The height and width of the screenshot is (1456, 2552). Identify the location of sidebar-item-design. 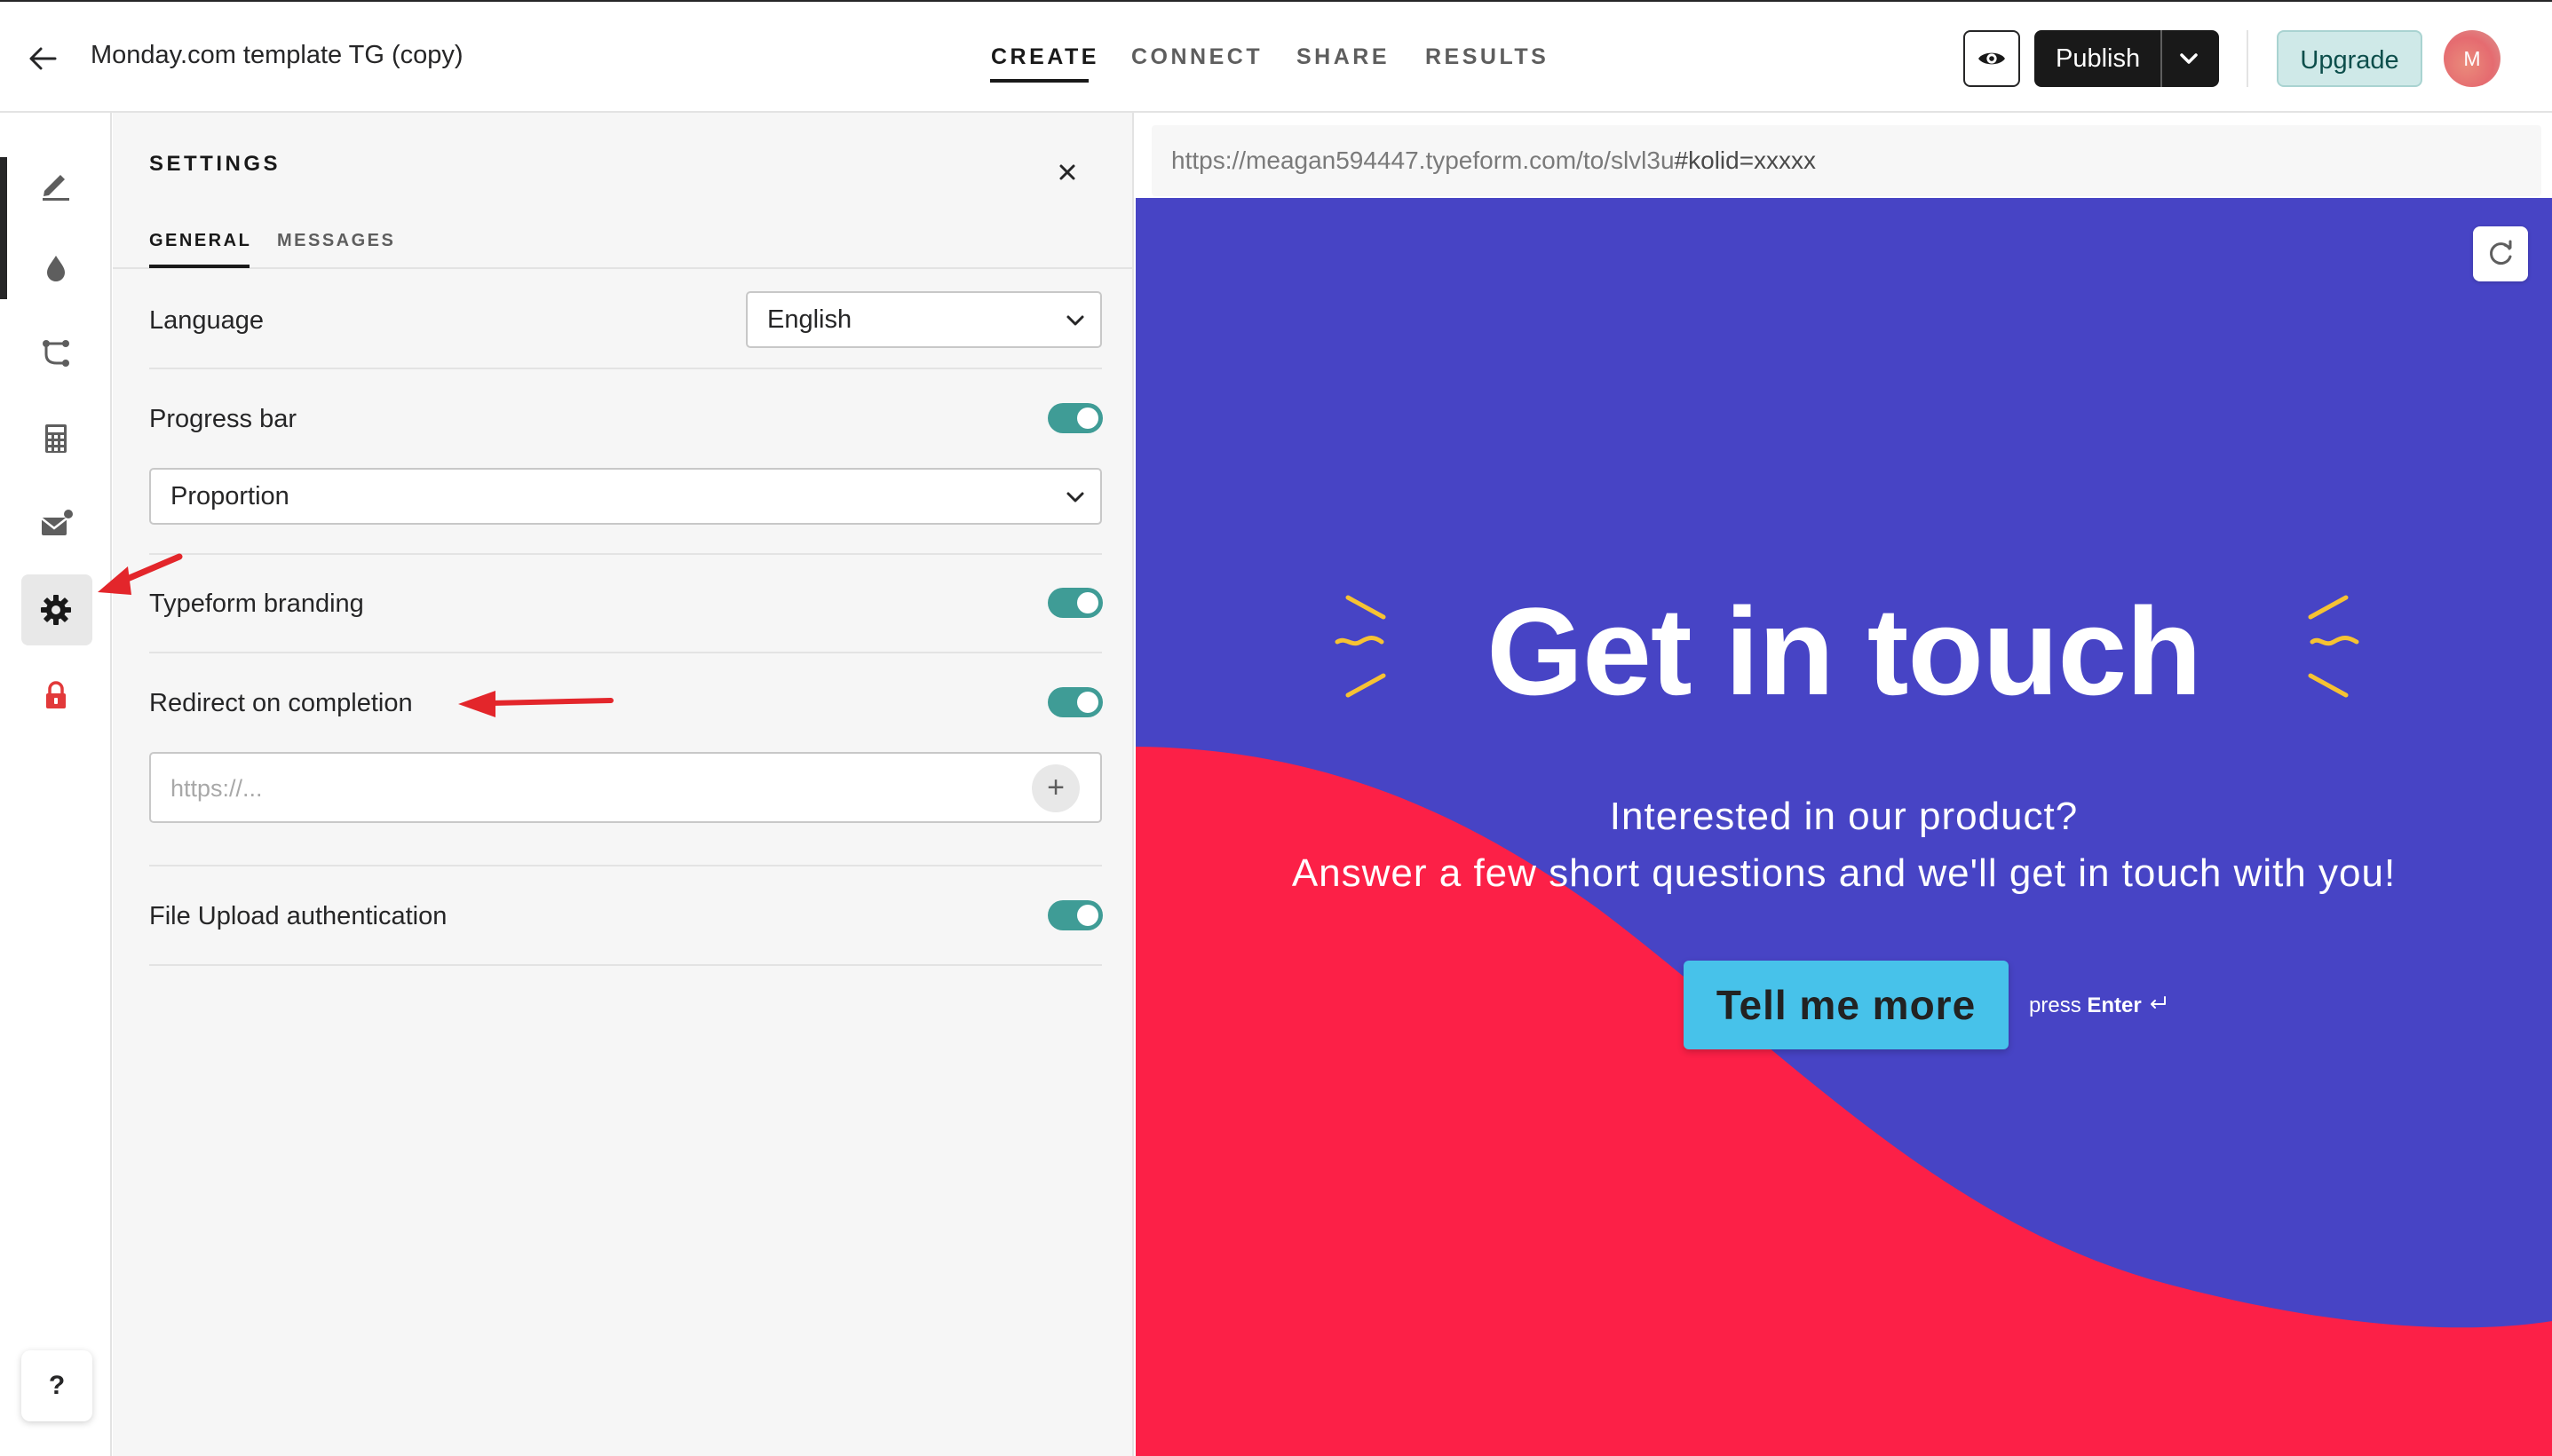
(56, 268).